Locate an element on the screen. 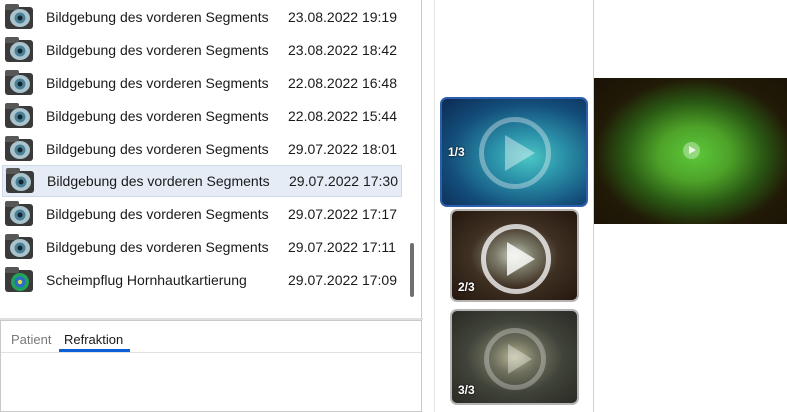  list-scrollbar is located at coordinates (412, 270).